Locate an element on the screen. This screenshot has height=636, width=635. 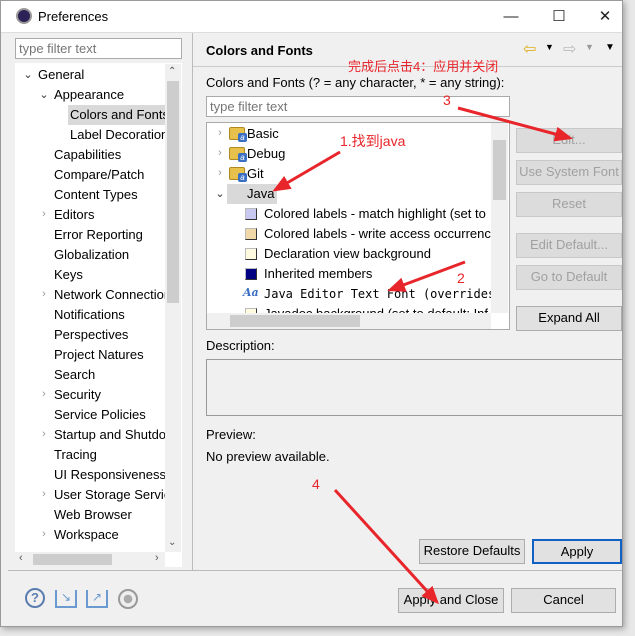
arrow-step2 is located at coordinates (426, 276).